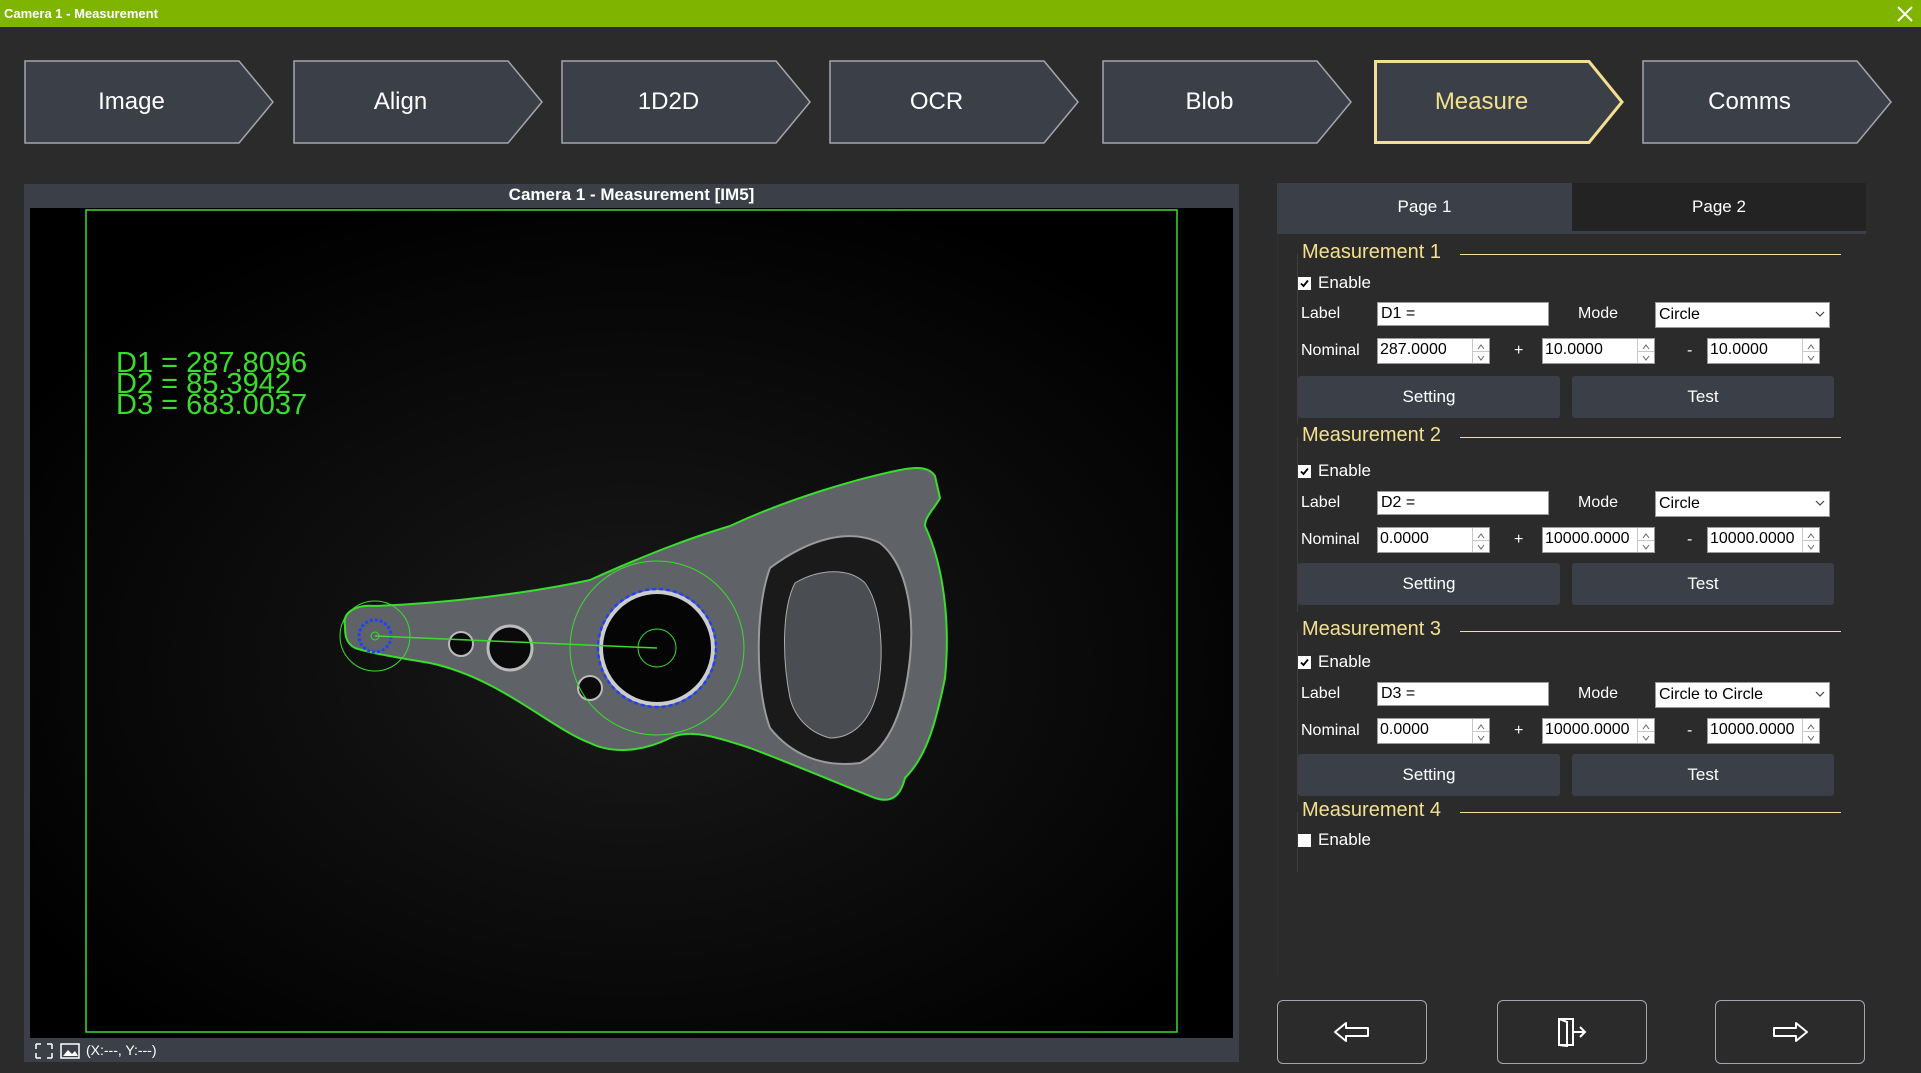 The height and width of the screenshot is (1073, 1921). I want to click on measurement-1-nominal-stepper: 287.0000, so click(1433, 351).